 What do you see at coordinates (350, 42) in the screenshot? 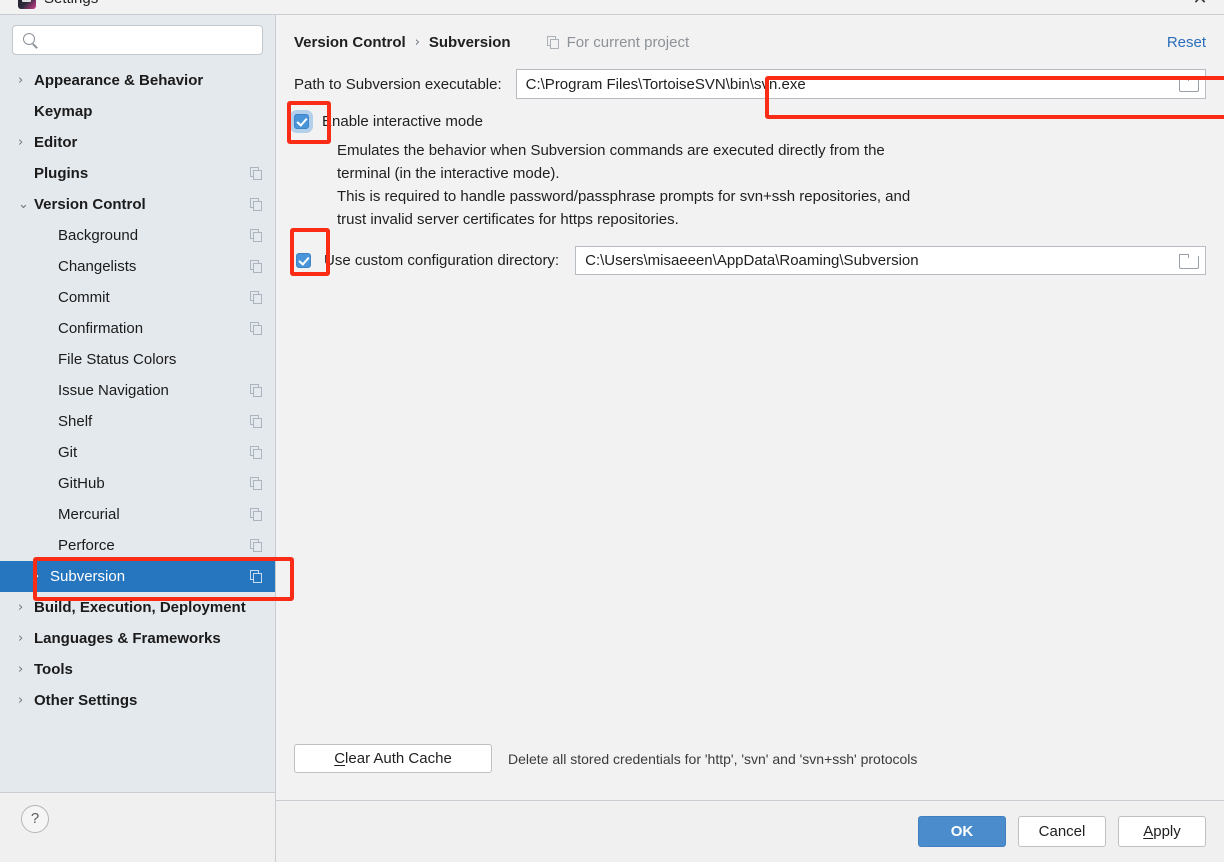
I see `breadcrumb-parent: Version Control` at bounding box center [350, 42].